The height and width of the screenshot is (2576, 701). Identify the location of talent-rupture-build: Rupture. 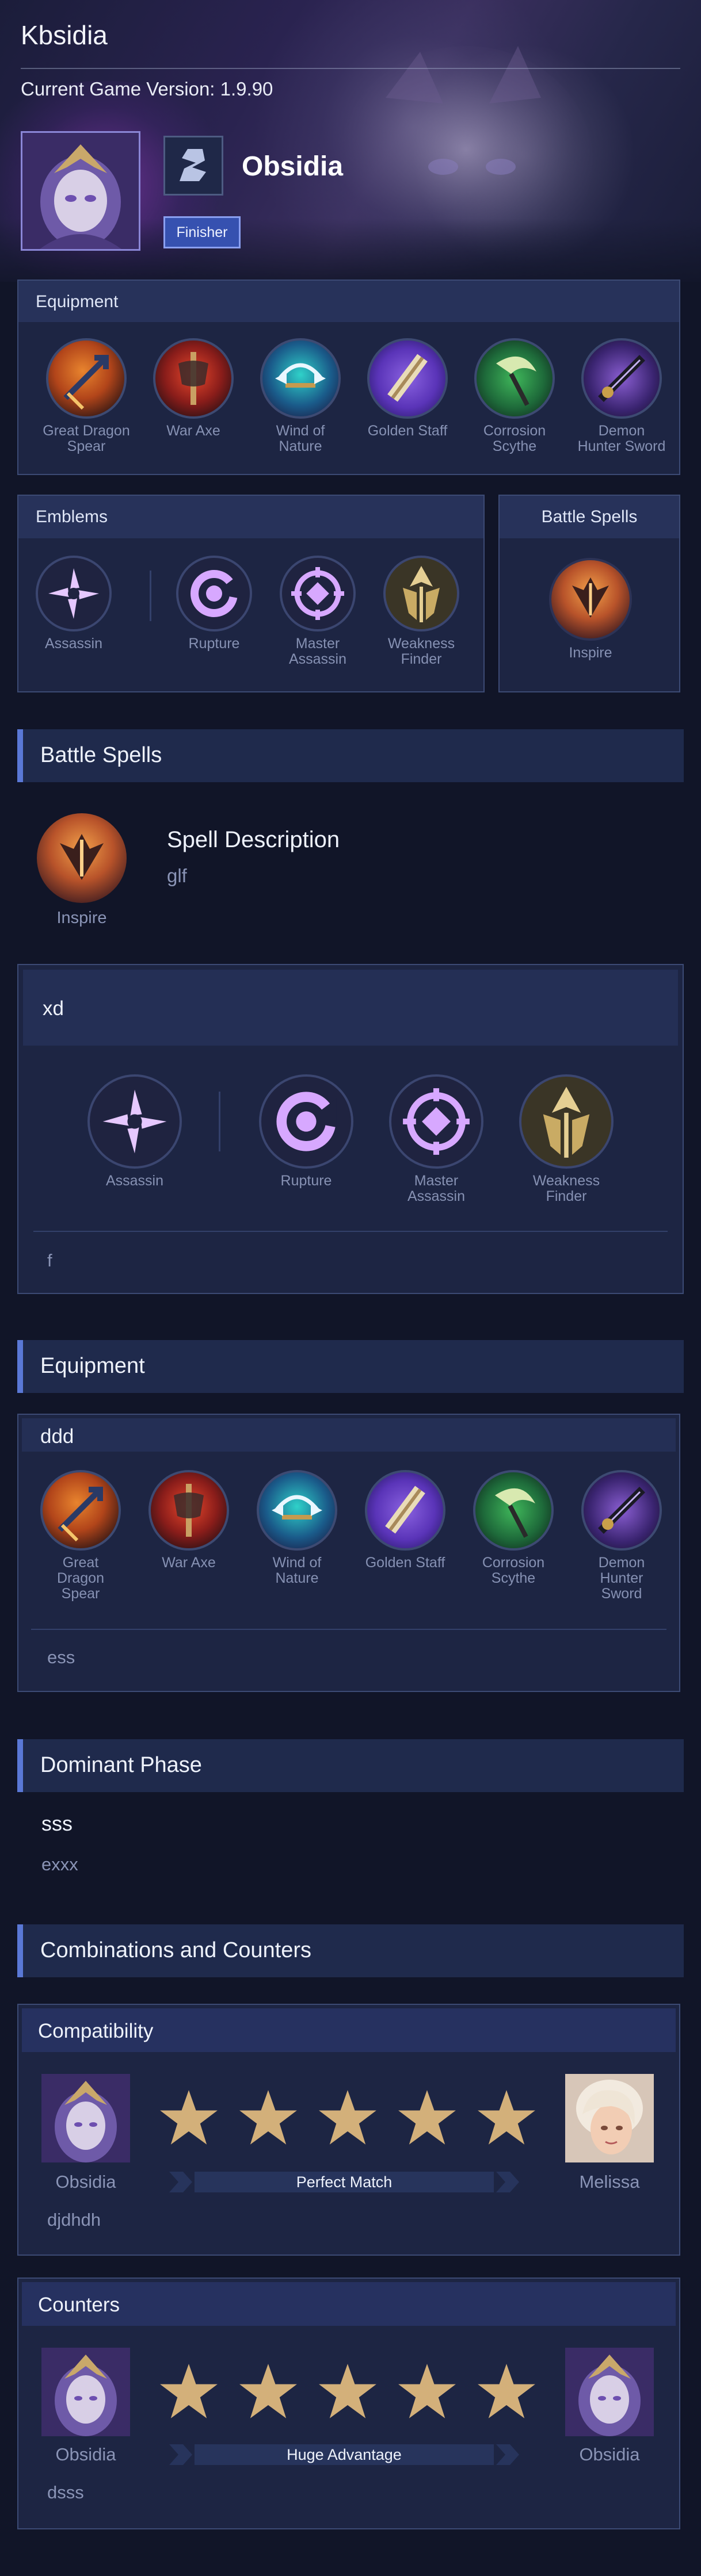
(307, 1131).